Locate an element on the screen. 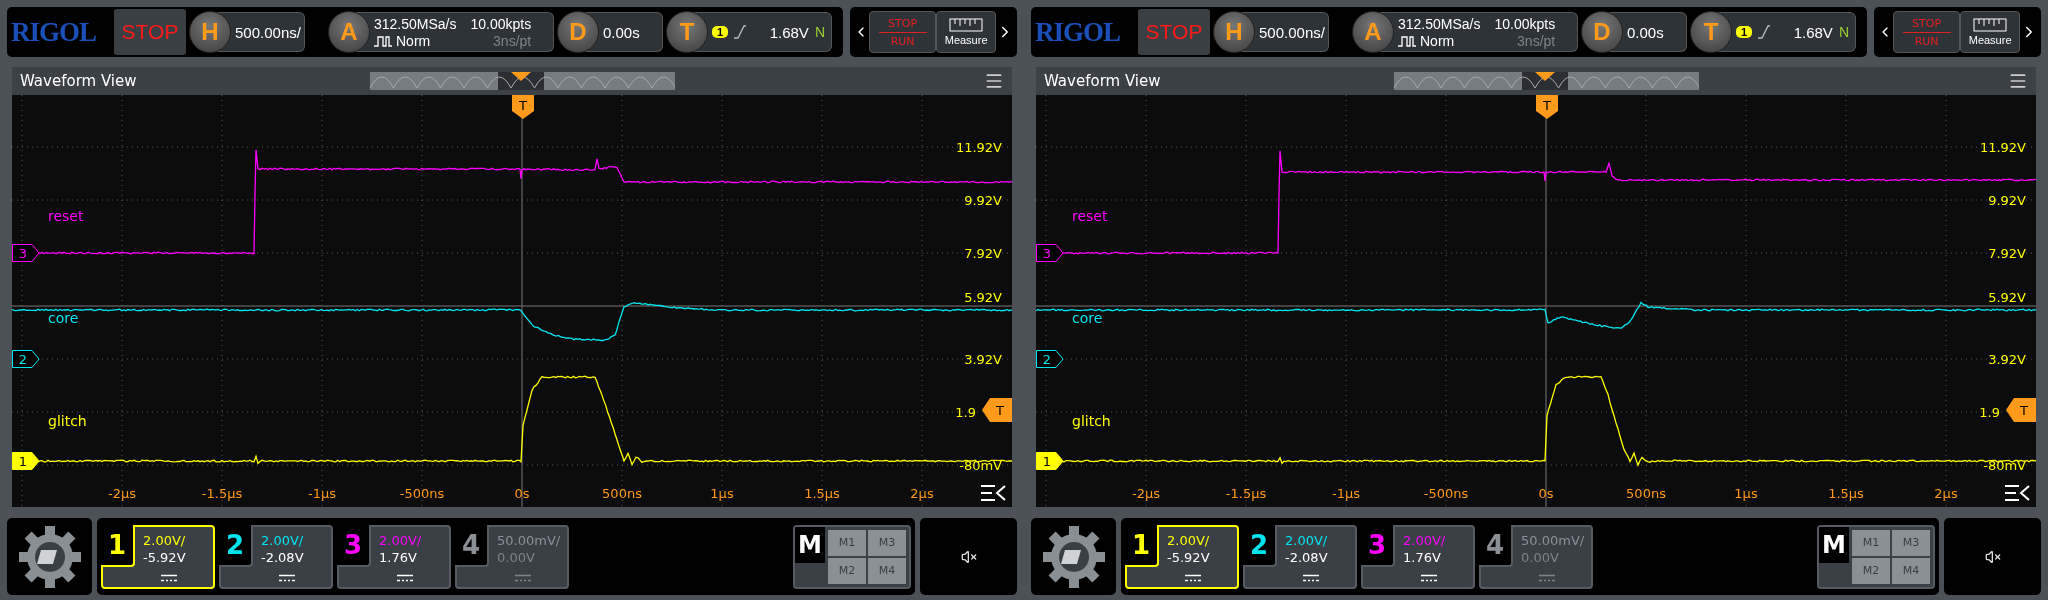 Image resolution: width=2048 pixels, height=600 pixels. voltage-label: 3.92V is located at coordinates (2007, 359).